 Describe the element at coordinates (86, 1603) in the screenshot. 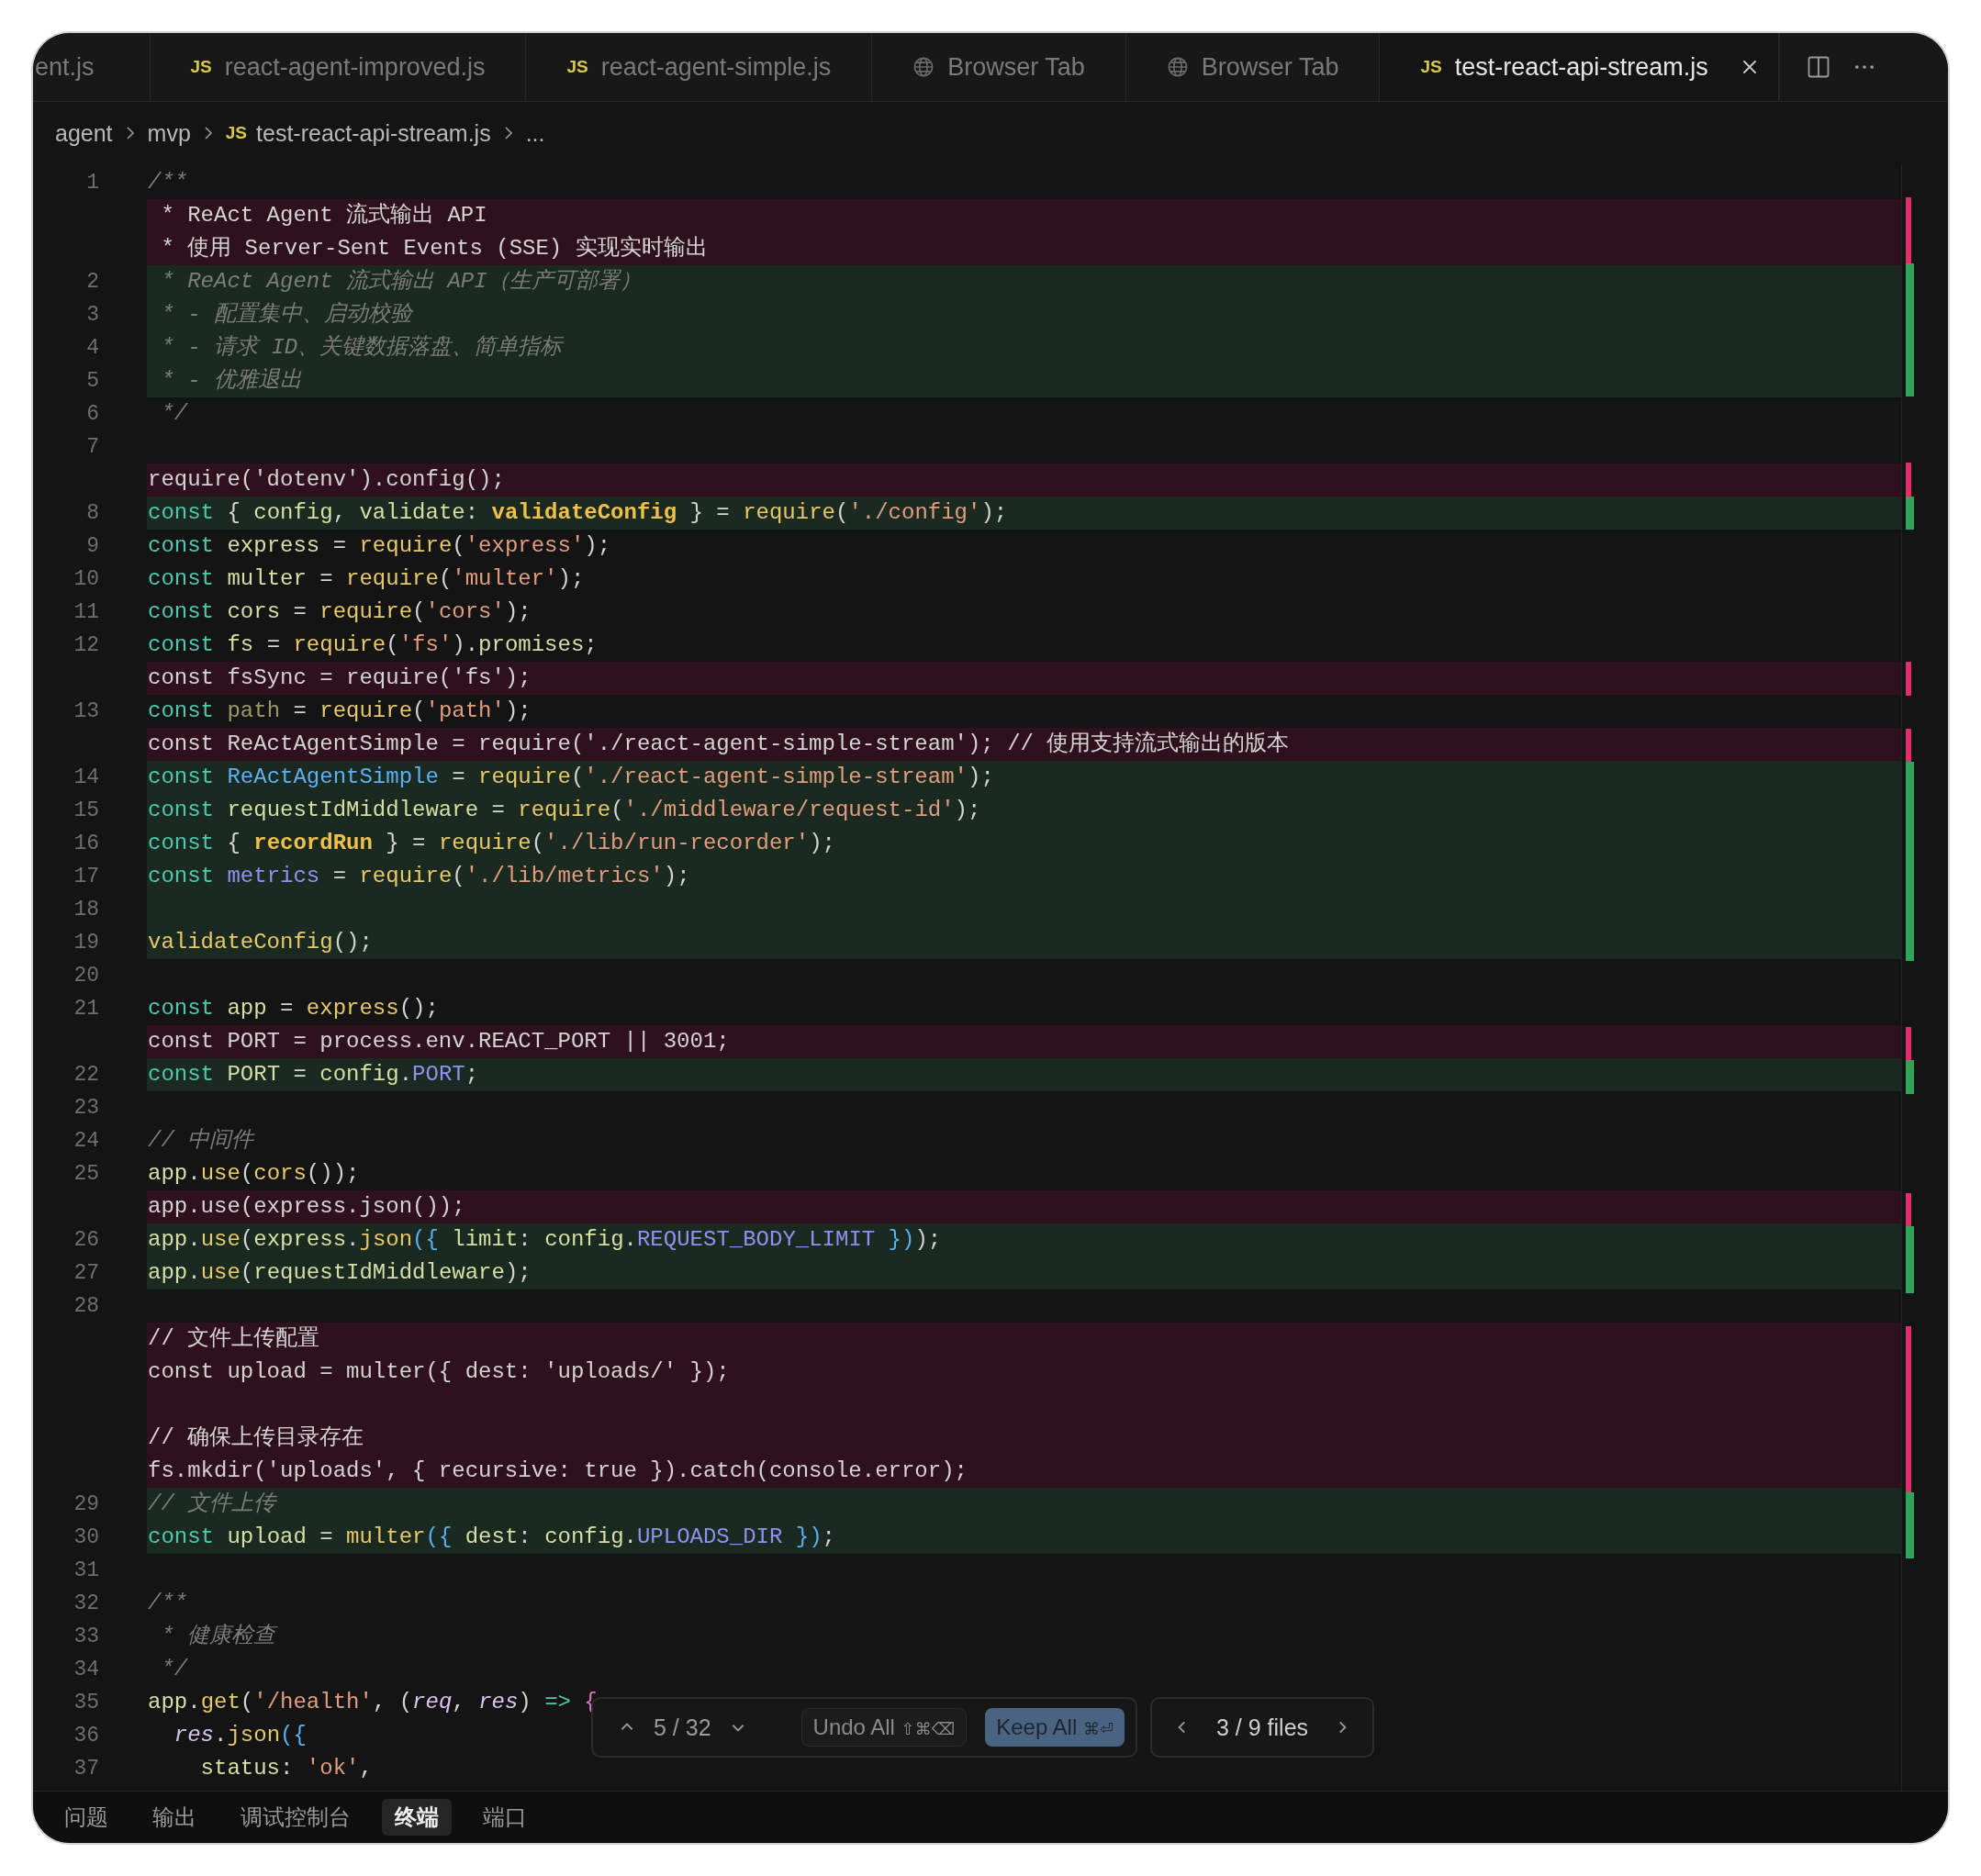

I see `line-number: 32` at that location.